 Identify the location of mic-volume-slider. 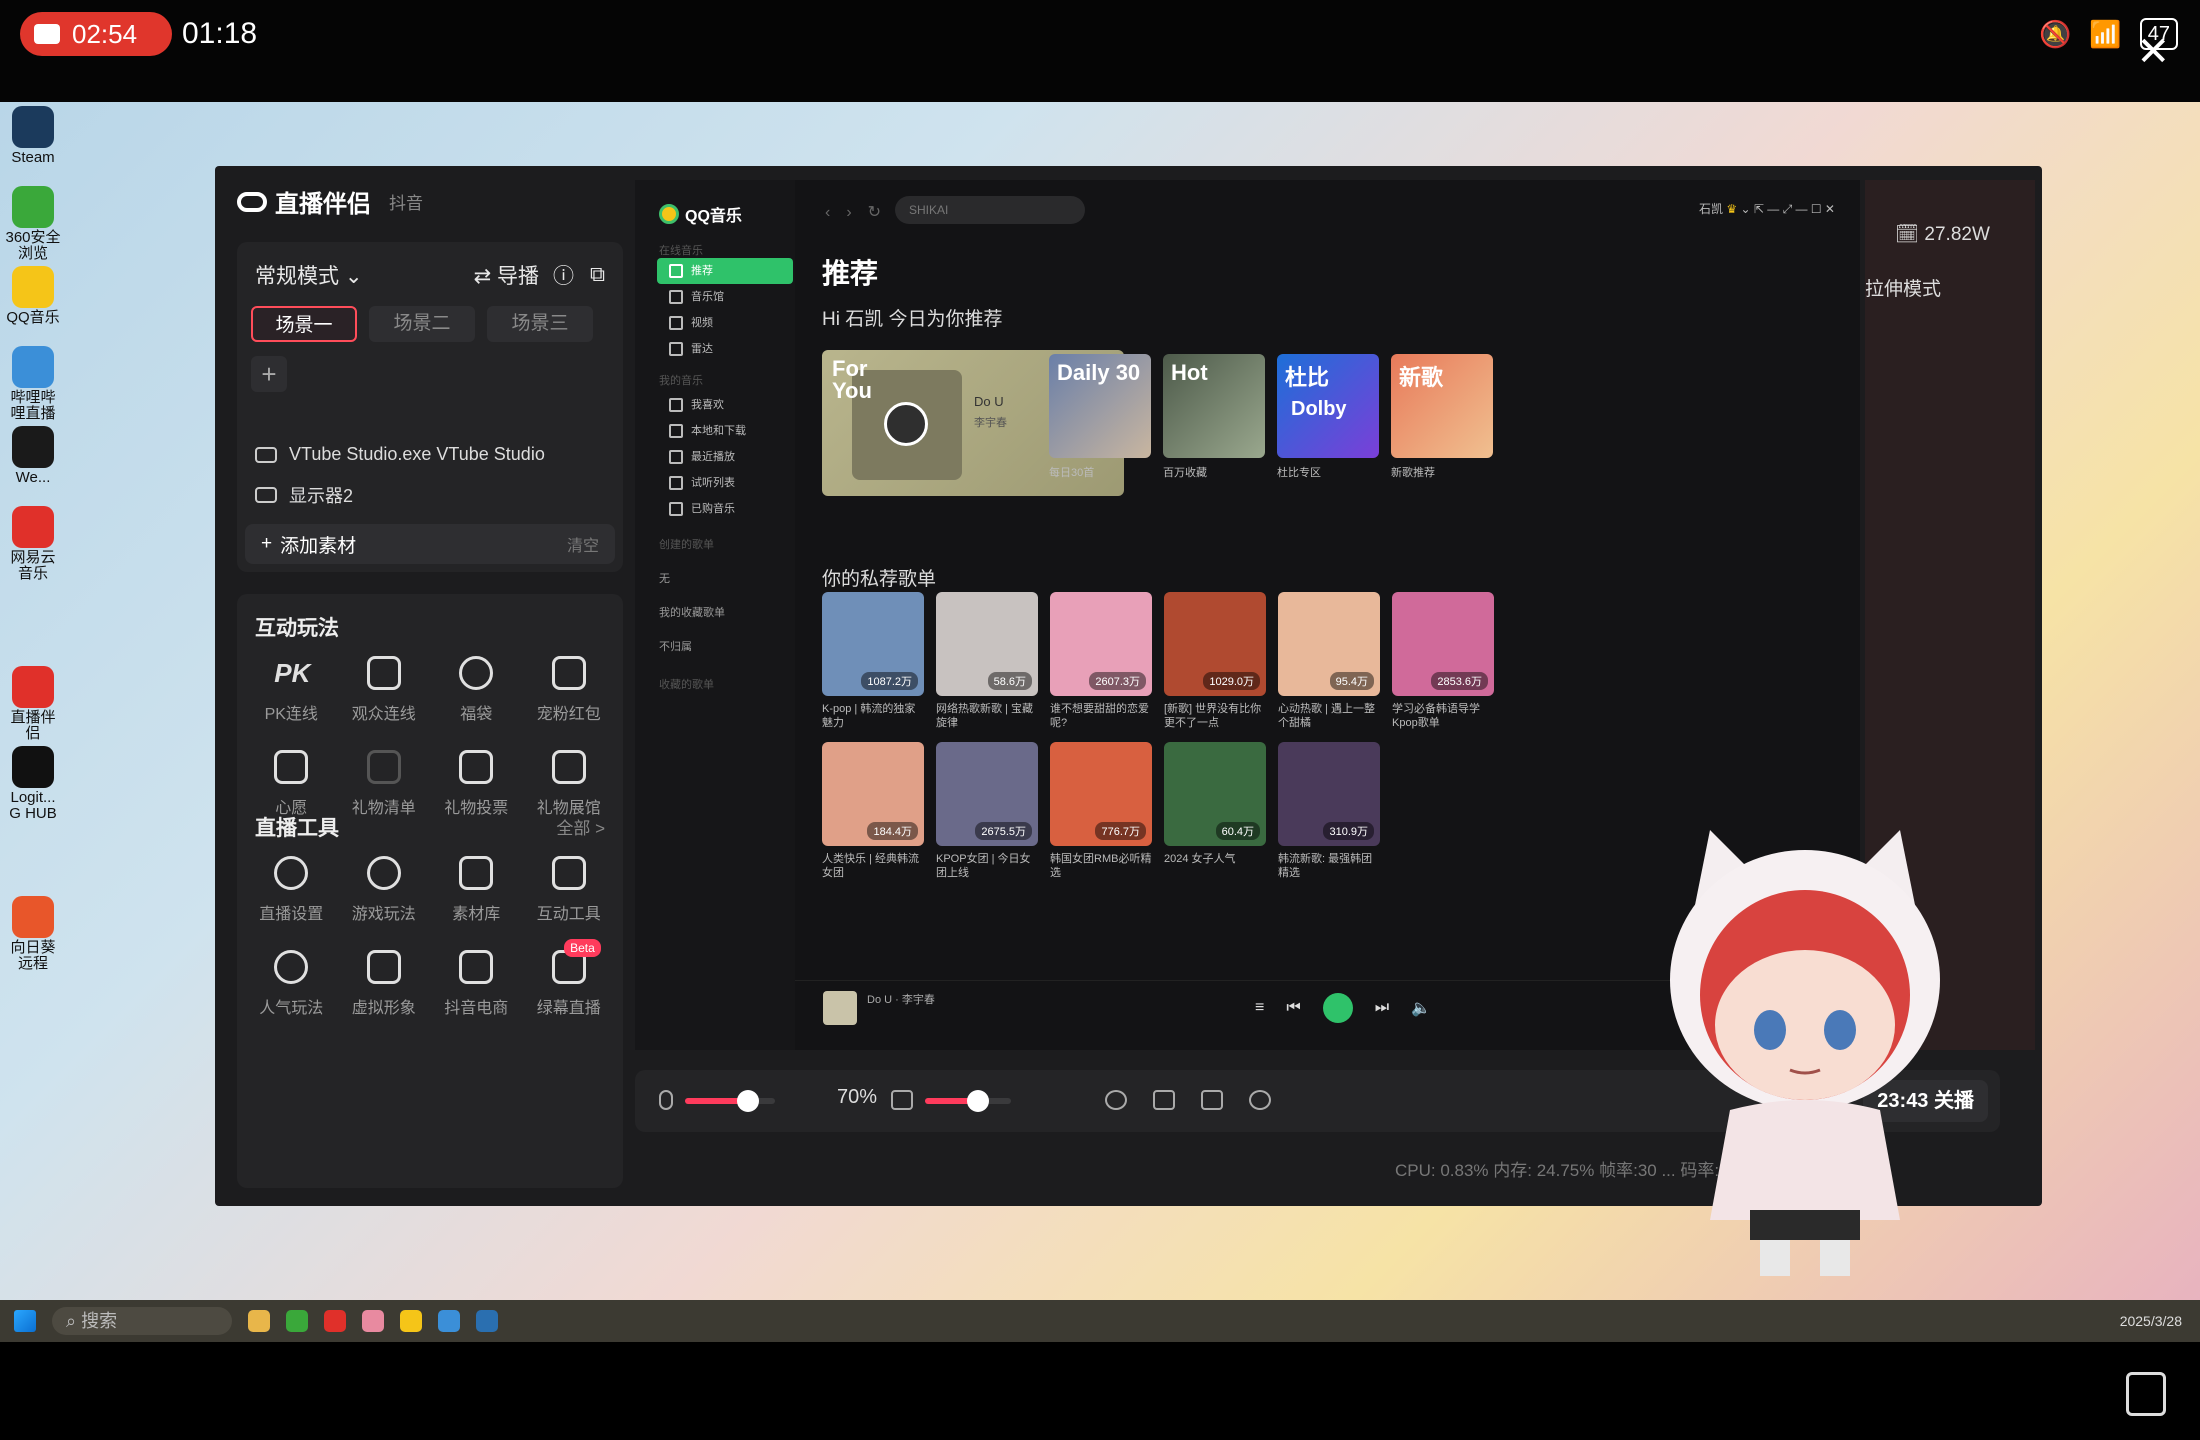
(730, 1101).